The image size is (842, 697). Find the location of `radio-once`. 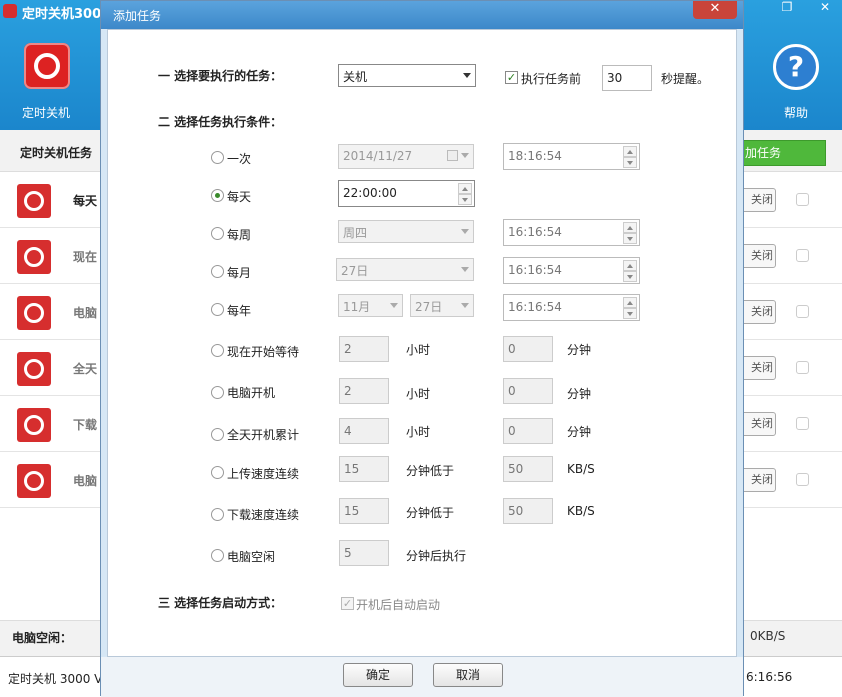

radio-once is located at coordinates (217, 157).